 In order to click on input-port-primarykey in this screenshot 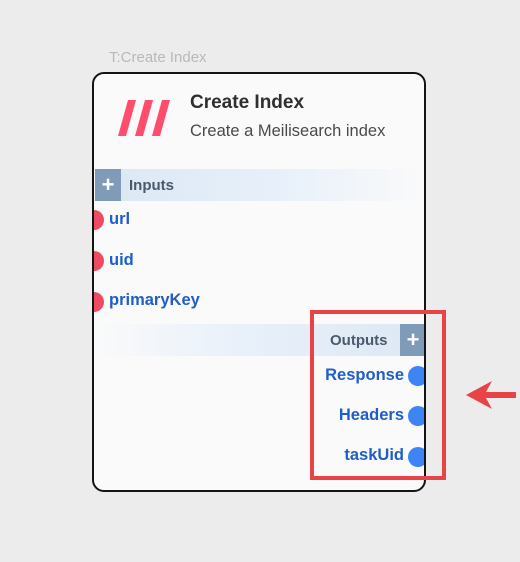, I will do `click(99, 302)`.